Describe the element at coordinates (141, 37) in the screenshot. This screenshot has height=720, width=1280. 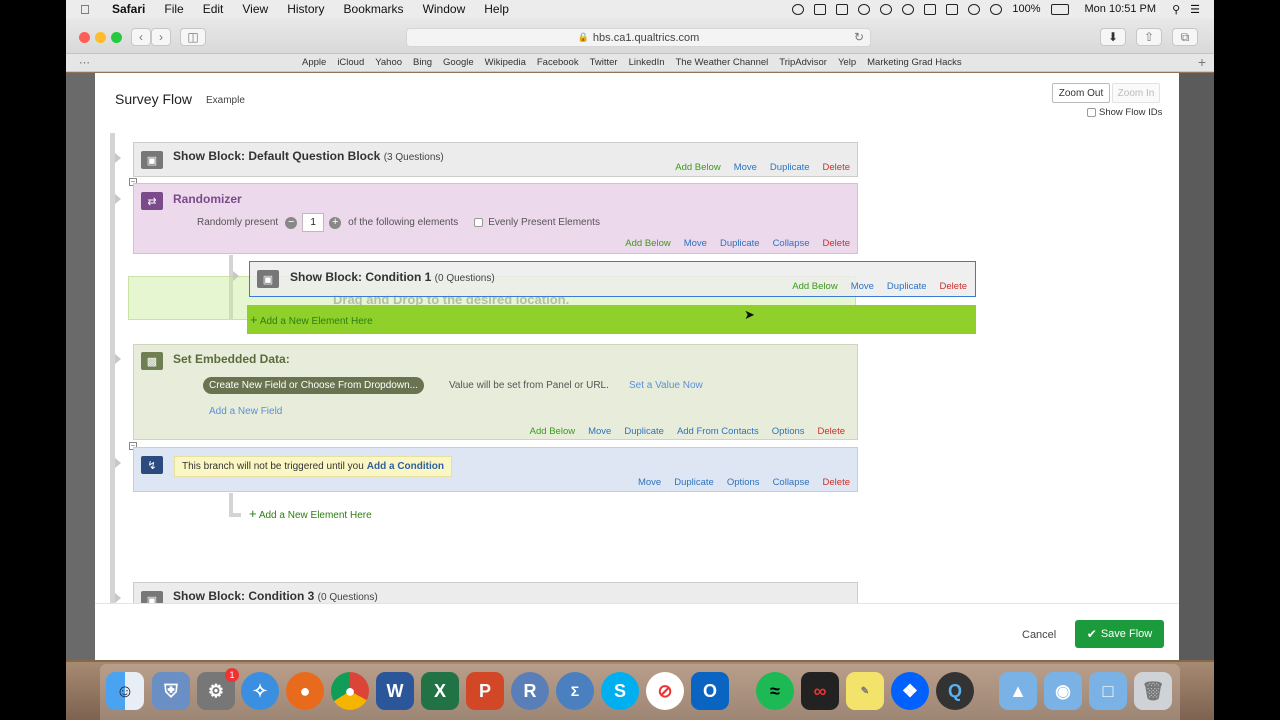
I see `back-button: ‹` at that location.